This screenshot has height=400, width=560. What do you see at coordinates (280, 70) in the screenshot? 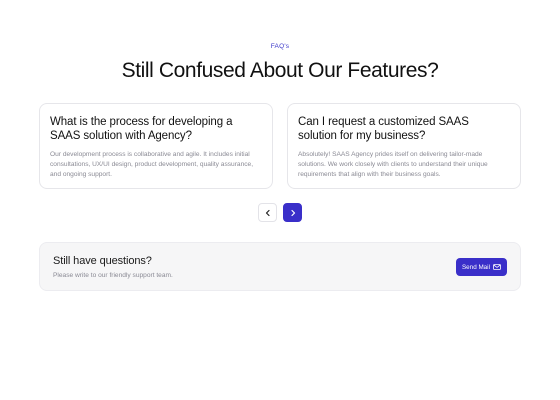
I see `section-title: Still Confused About Our Features?` at bounding box center [280, 70].